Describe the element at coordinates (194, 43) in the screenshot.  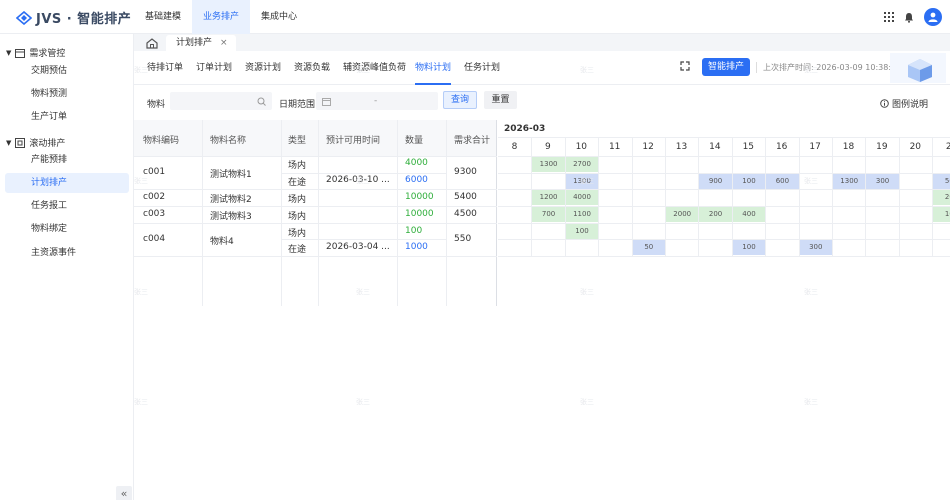
I see `tab-label: 计划排产` at that location.